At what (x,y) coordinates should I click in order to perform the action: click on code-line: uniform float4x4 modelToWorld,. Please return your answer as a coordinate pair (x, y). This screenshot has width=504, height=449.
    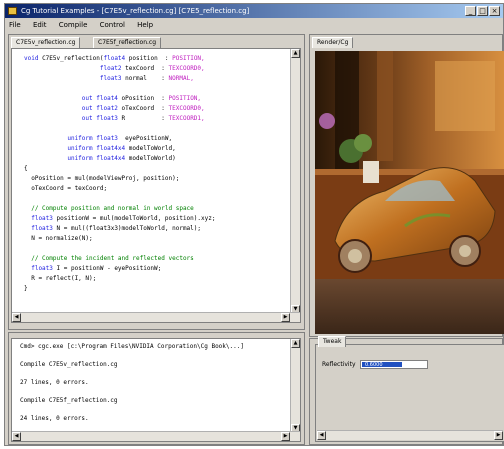
    Looking at the image, I should click on (100, 148).